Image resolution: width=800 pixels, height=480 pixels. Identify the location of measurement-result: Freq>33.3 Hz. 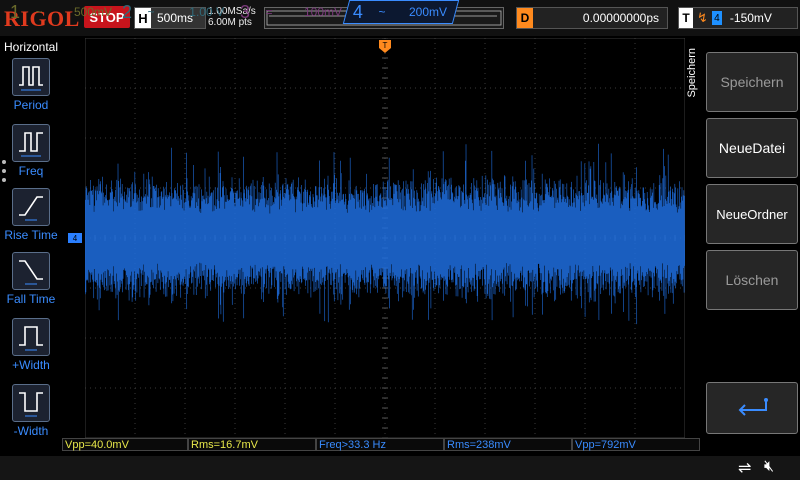
(380, 444).